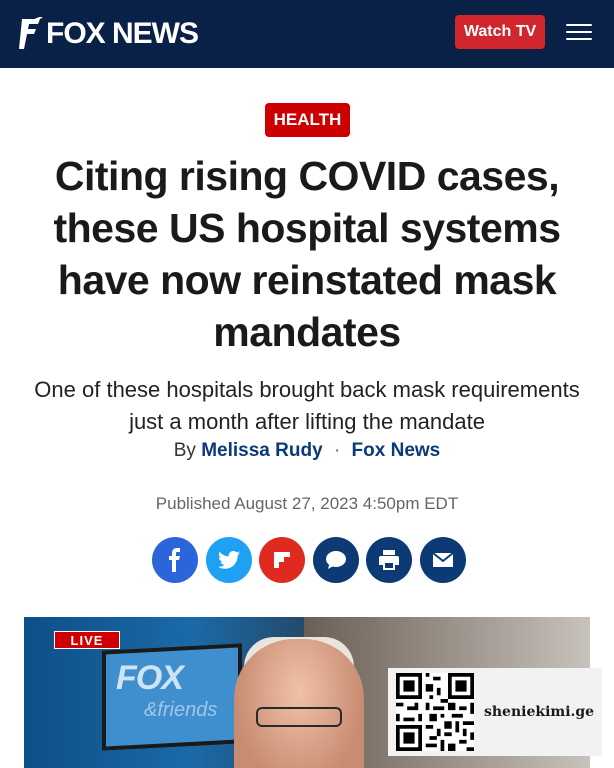  Describe the element at coordinates (299, 717) in the screenshot. I see `glasses-shape` at that location.